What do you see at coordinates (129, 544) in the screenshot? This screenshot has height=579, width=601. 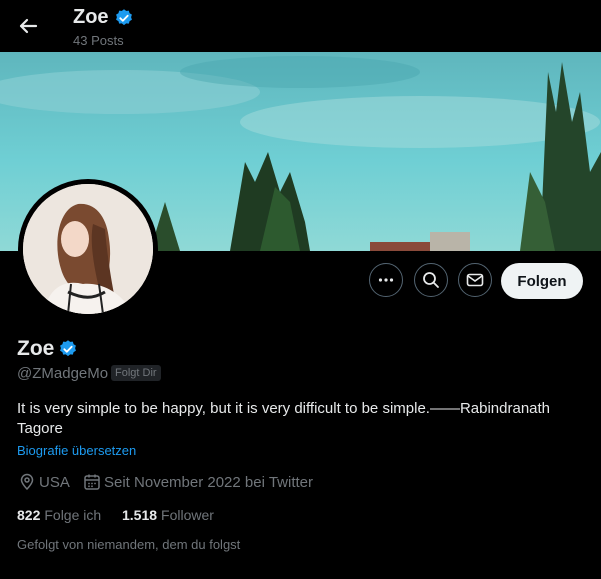 I see `followed-by-text: Gefolgt von niemandem, dem du folgst` at bounding box center [129, 544].